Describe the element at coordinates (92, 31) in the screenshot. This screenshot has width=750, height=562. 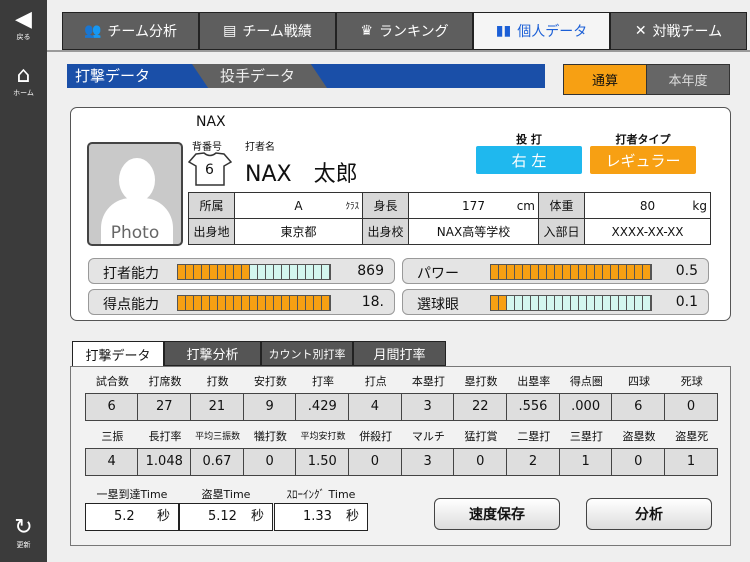
I see `team-icon: 👥` at that location.